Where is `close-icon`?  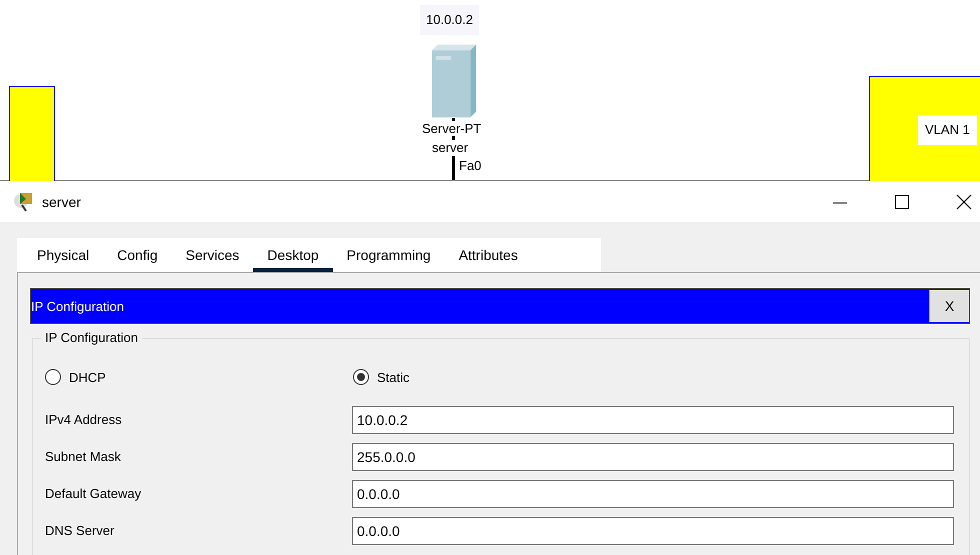 close-icon is located at coordinates (964, 202).